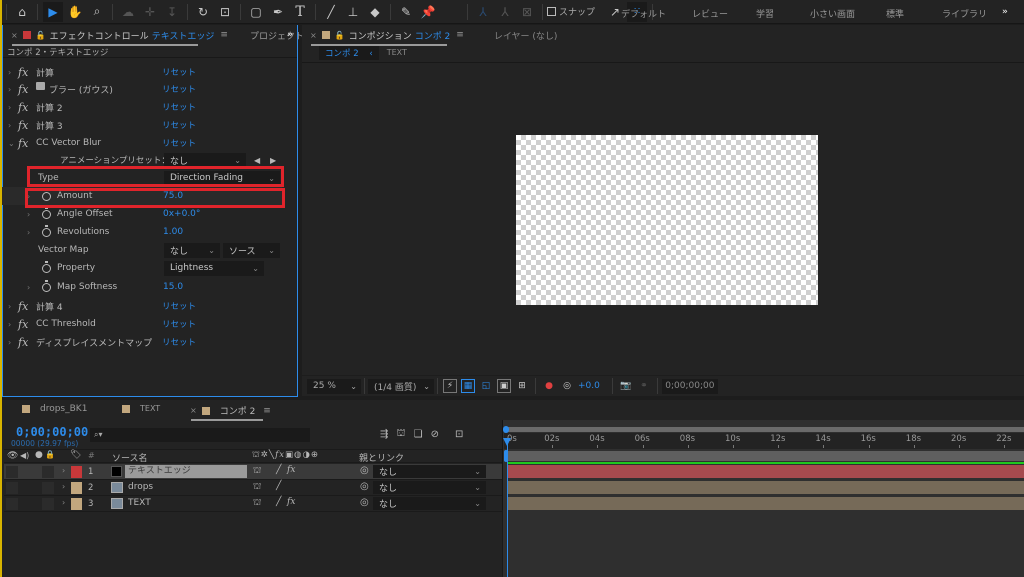  Describe the element at coordinates (142, 107) in the screenshot. I see `effect-row-calc-2: › fx 計算 2 リセット` at that location.